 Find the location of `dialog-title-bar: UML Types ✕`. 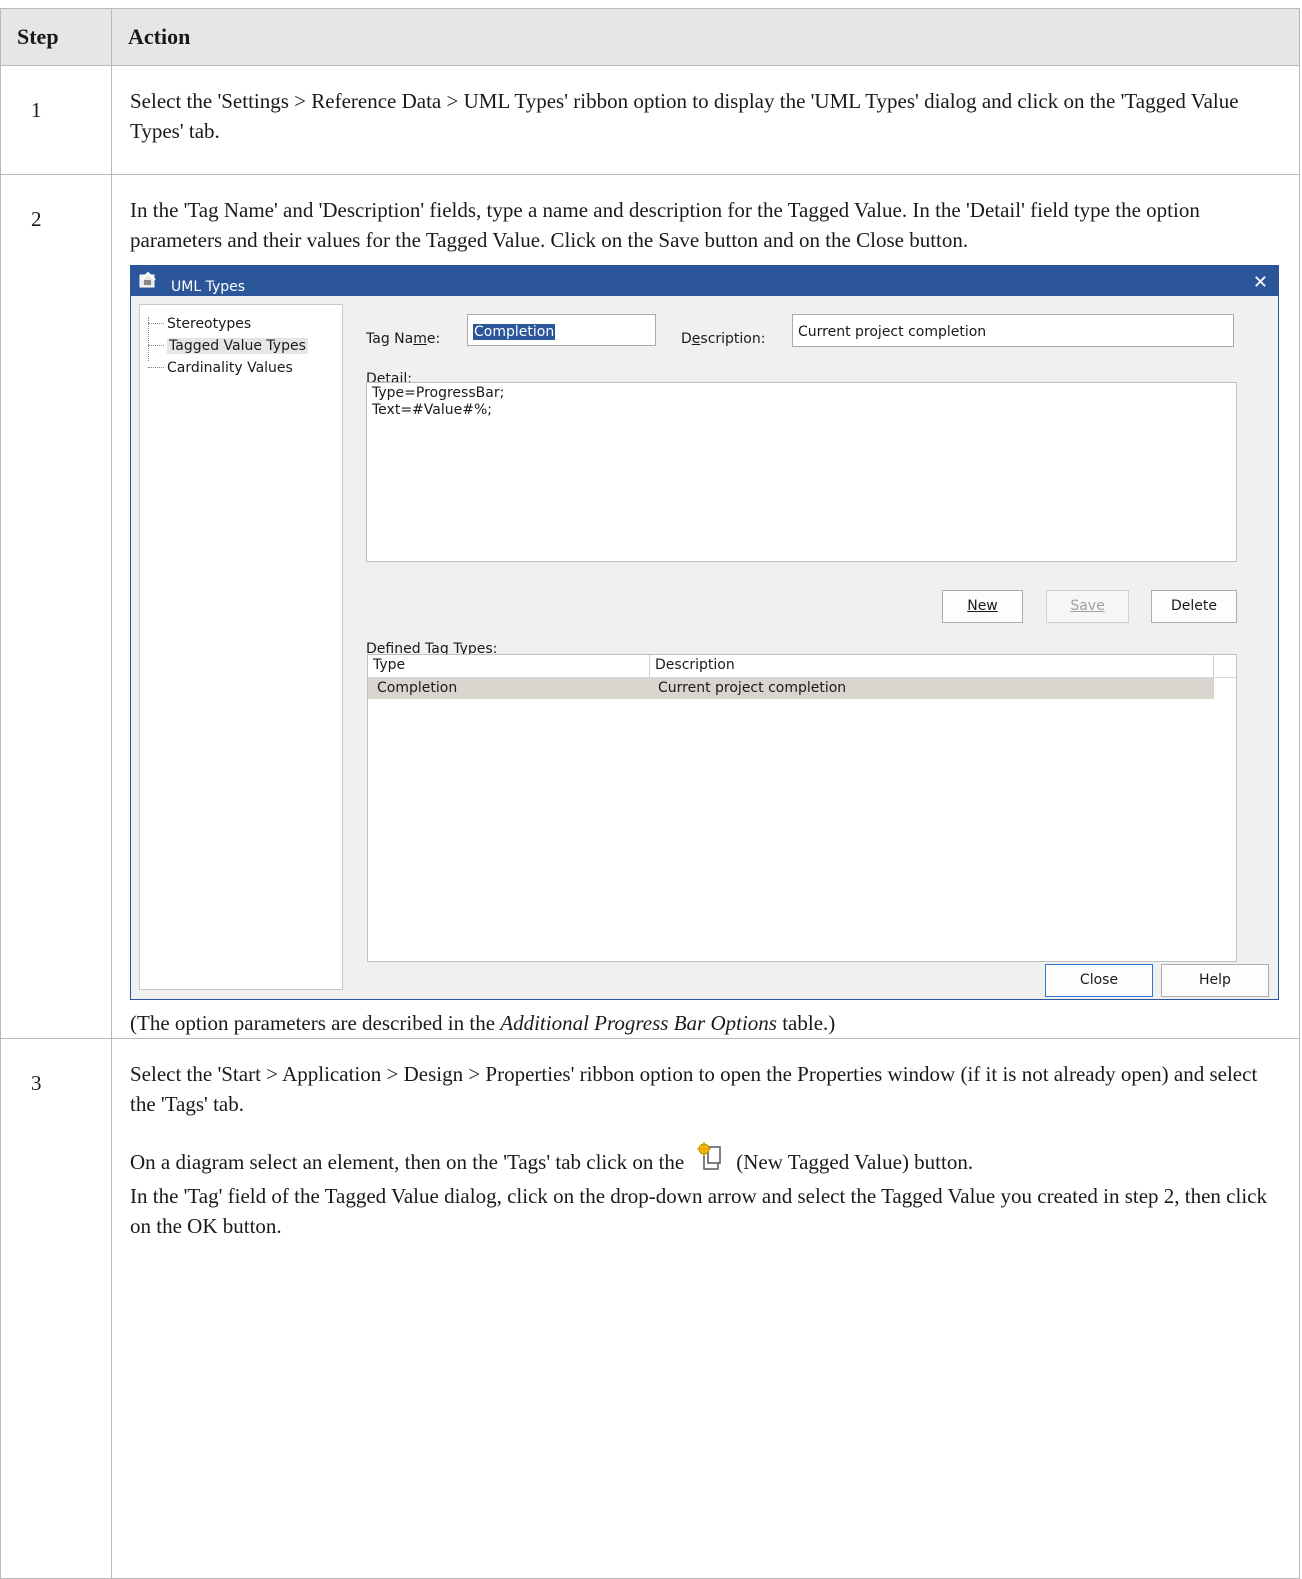

dialog-title-bar: UML Types ✕ is located at coordinates (704, 281).